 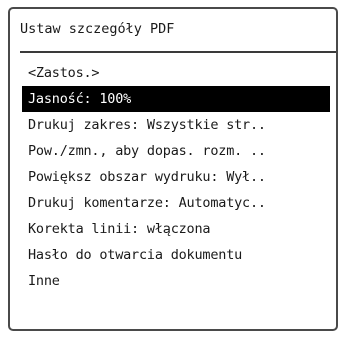 What do you see at coordinates (176, 151) in the screenshot?
I see `menu-item-fit-to-paper: Pow./zmn., aby dopas. rozm. ..` at bounding box center [176, 151].